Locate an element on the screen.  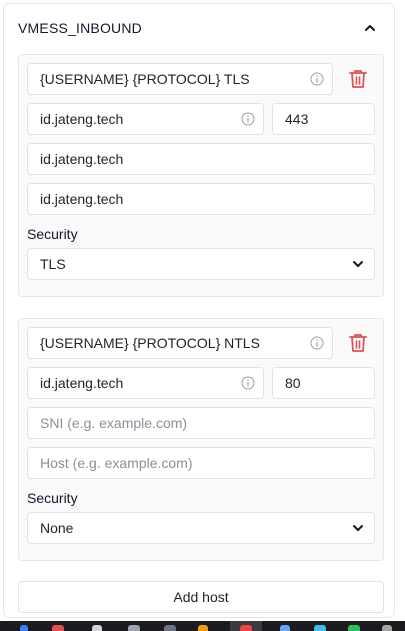
remark-input: {USERNAME} {PROTOCOL} TLS is located at coordinates (180, 79).